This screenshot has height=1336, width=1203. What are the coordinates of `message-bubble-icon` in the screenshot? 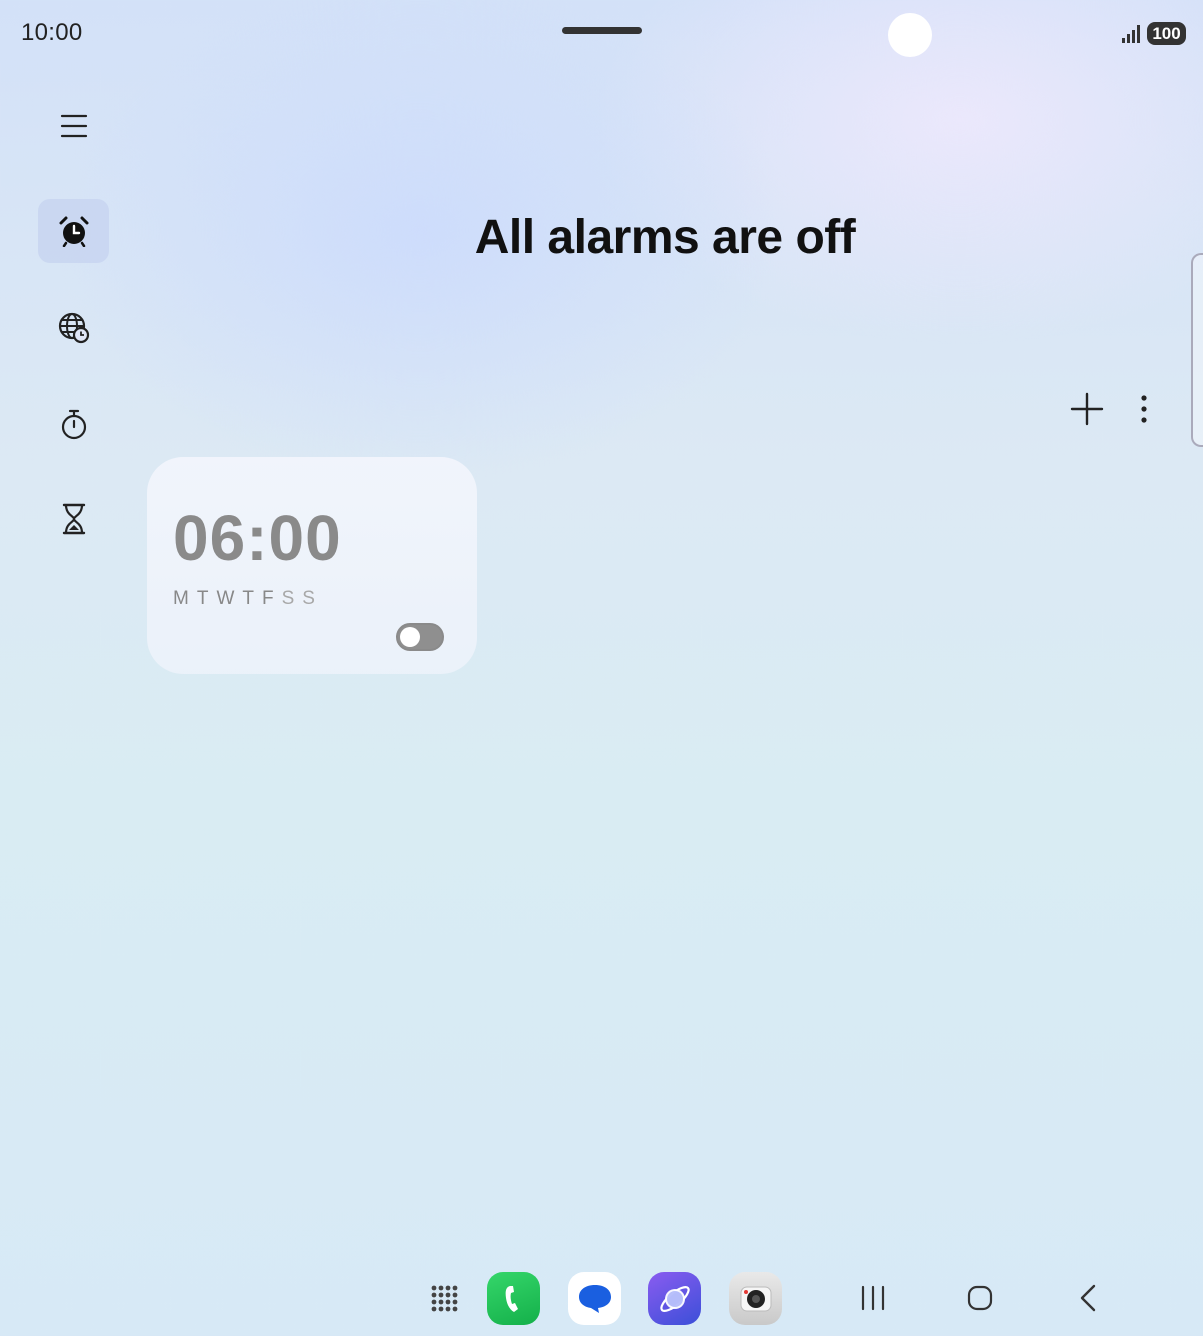 It's located at (594, 1298).